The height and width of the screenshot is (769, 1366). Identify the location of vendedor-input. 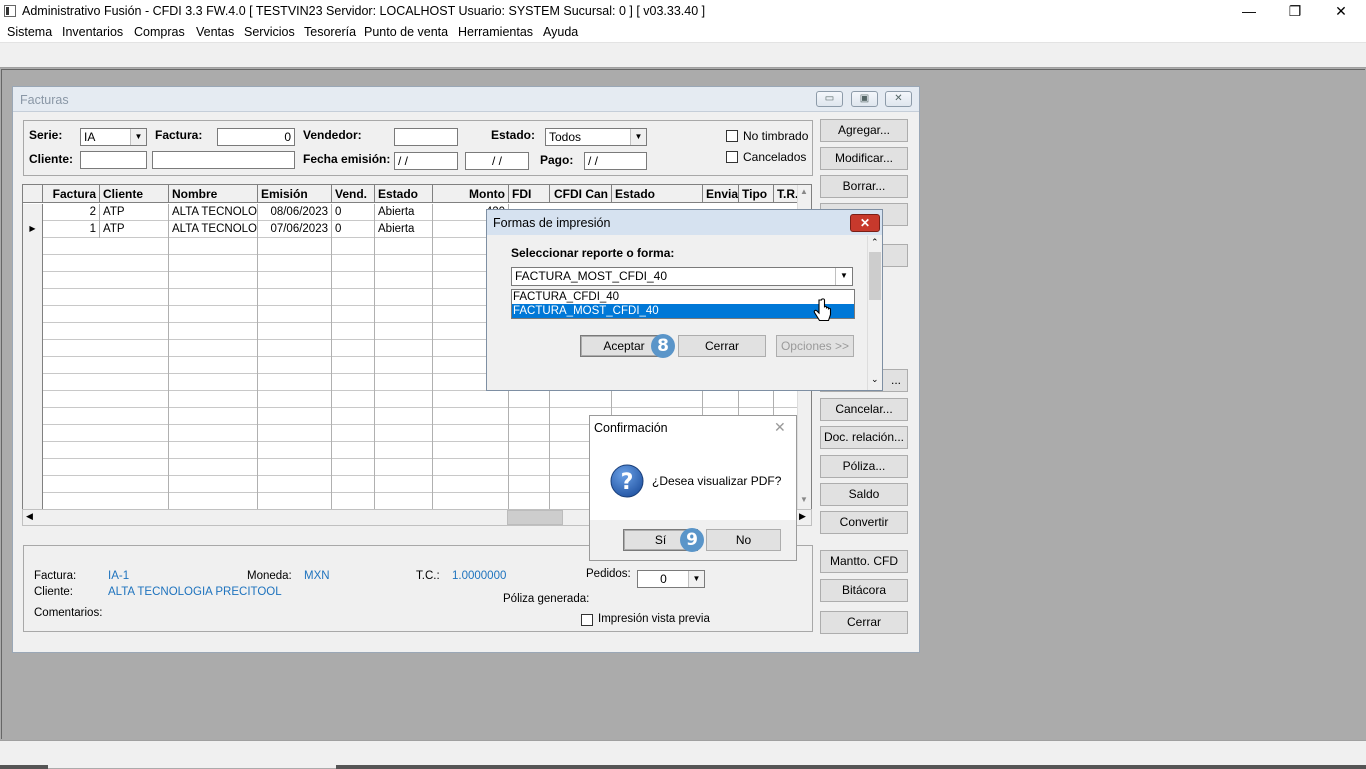
(426, 137).